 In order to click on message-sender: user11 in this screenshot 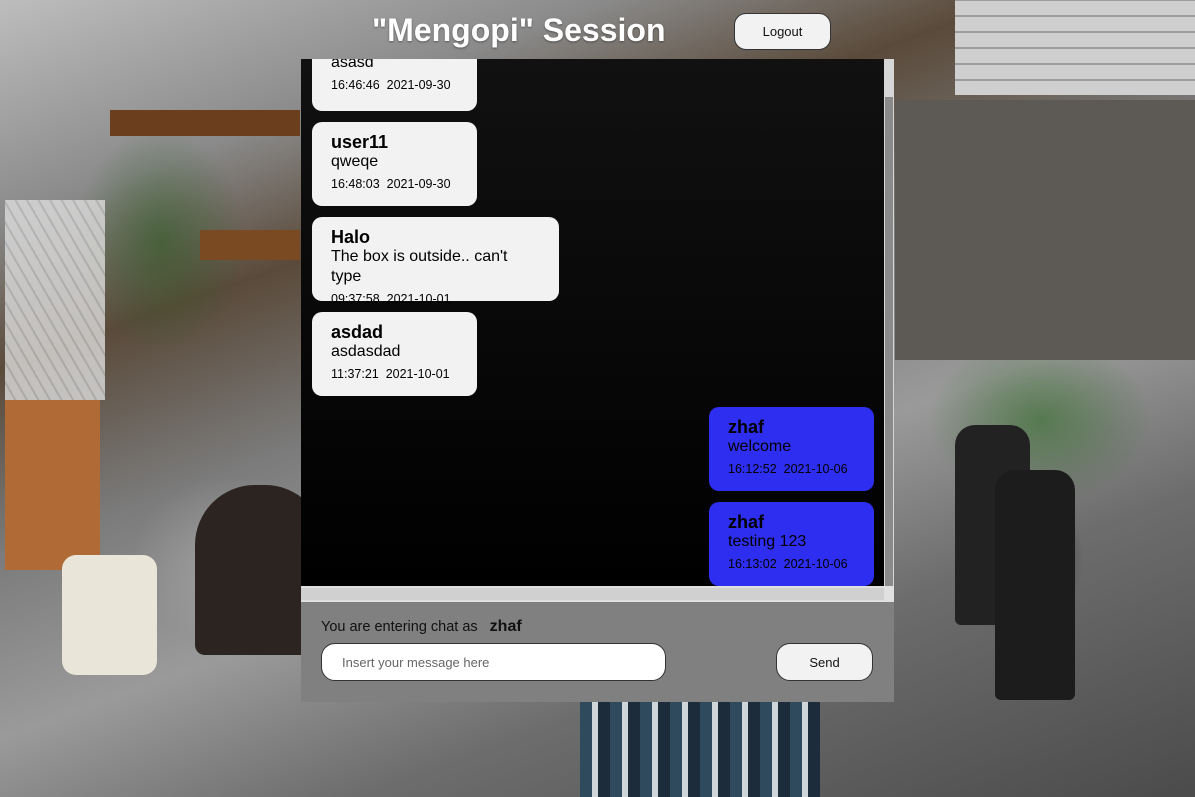, I will do `click(360, 142)`.